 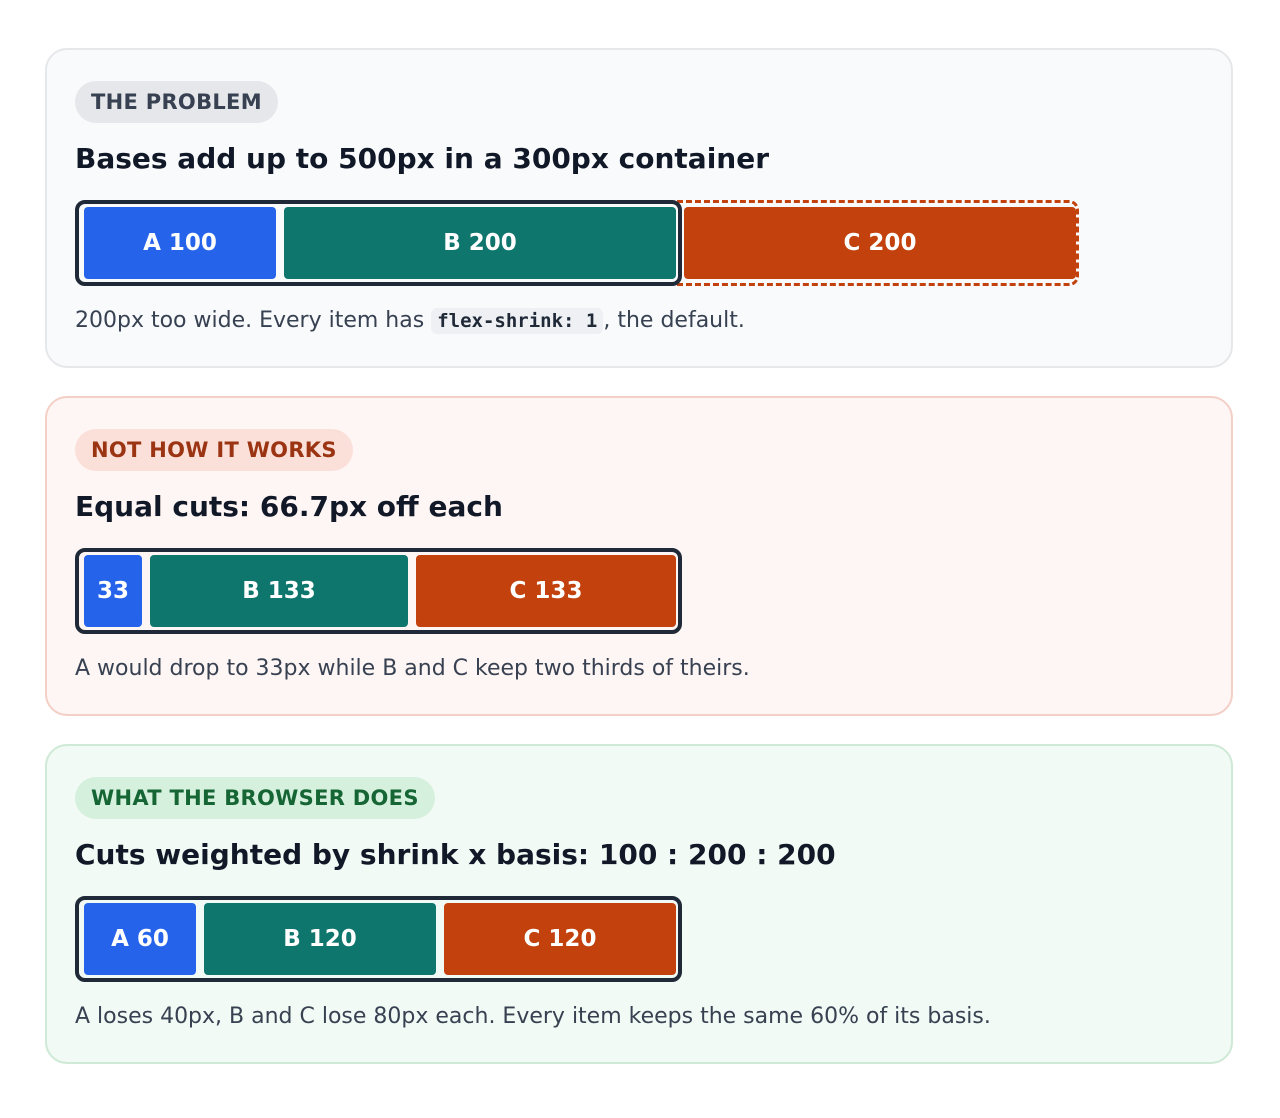 What do you see at coordinates (674, 320) in the screenshot?
I see `caption-text-after: , the default.` at bounding box center [674, 320].